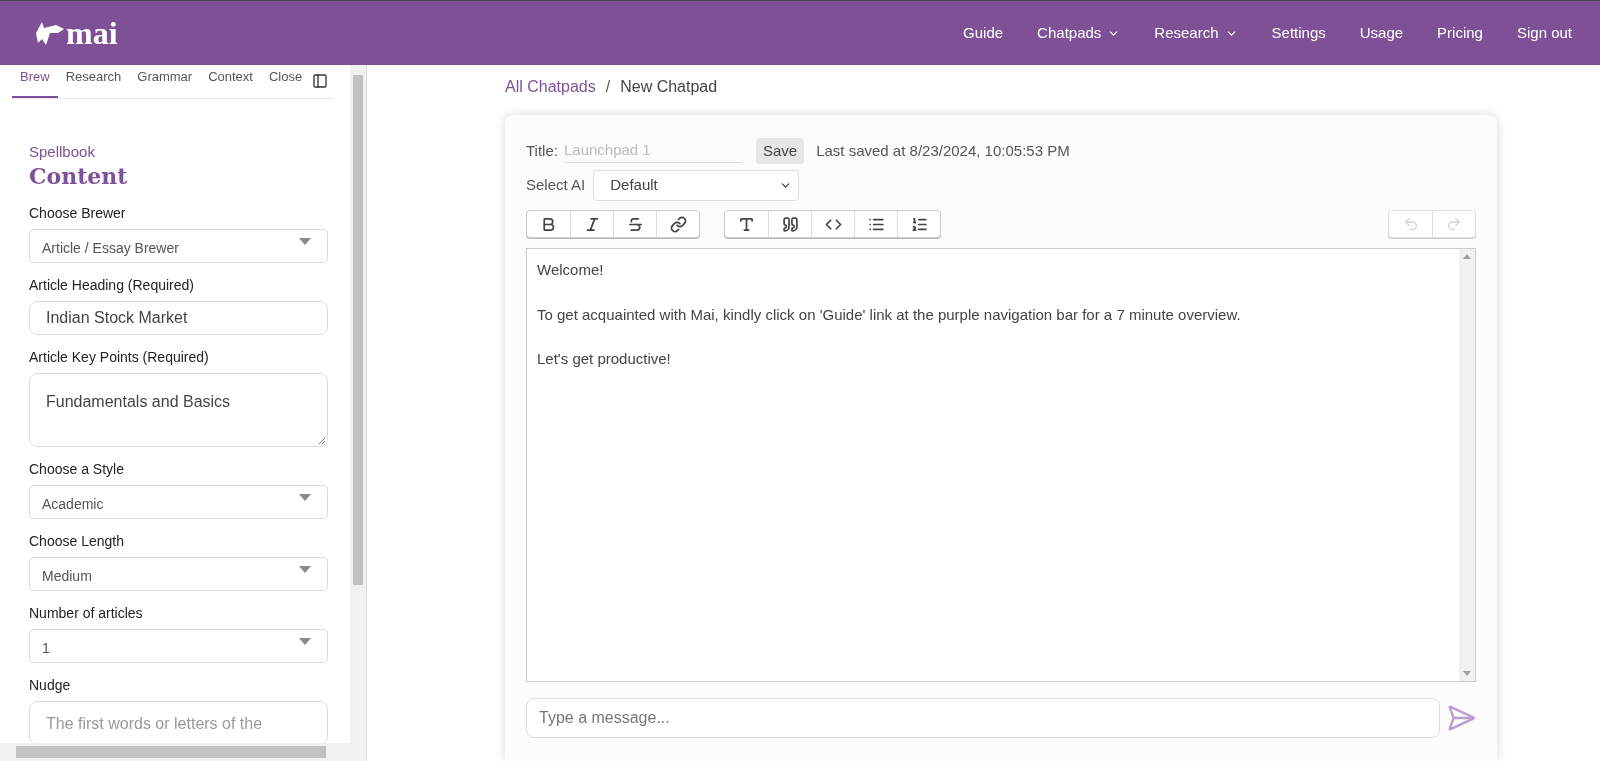  Describe the element at coordinates (86, 613) in the screenshot. I see `field-label: Number of articles` at that location.